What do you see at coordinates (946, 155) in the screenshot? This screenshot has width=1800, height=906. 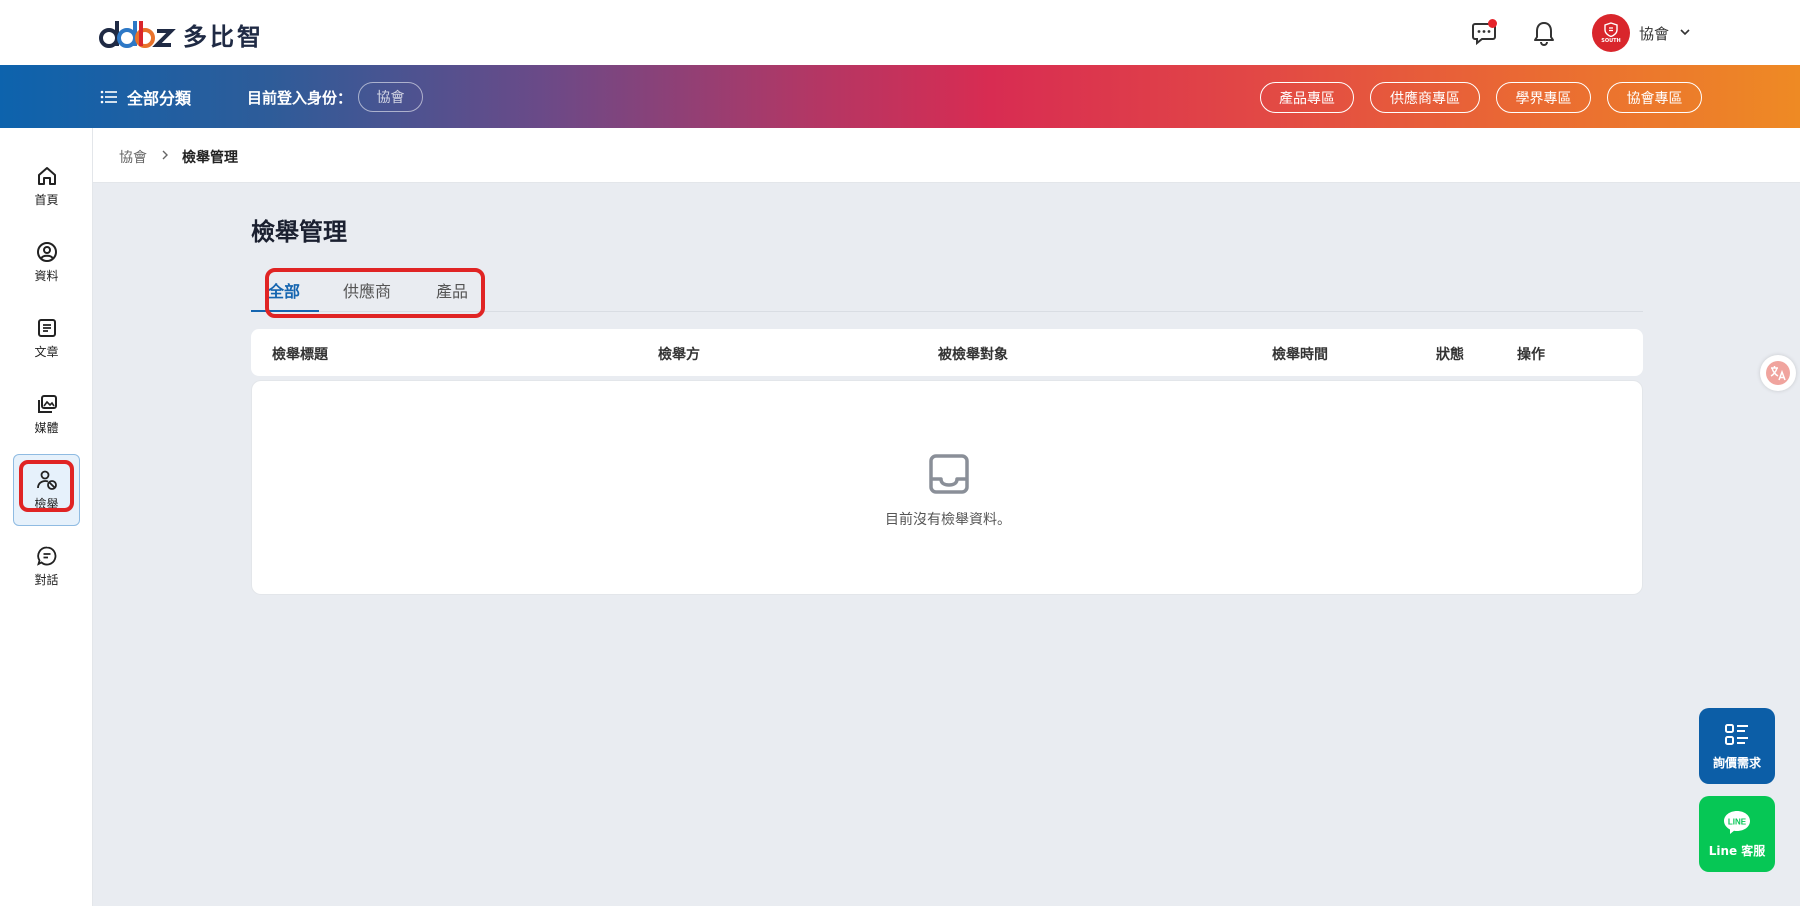 I see `breadcrumb: 協會 檢舉管理` at bounding box center [946, 155].